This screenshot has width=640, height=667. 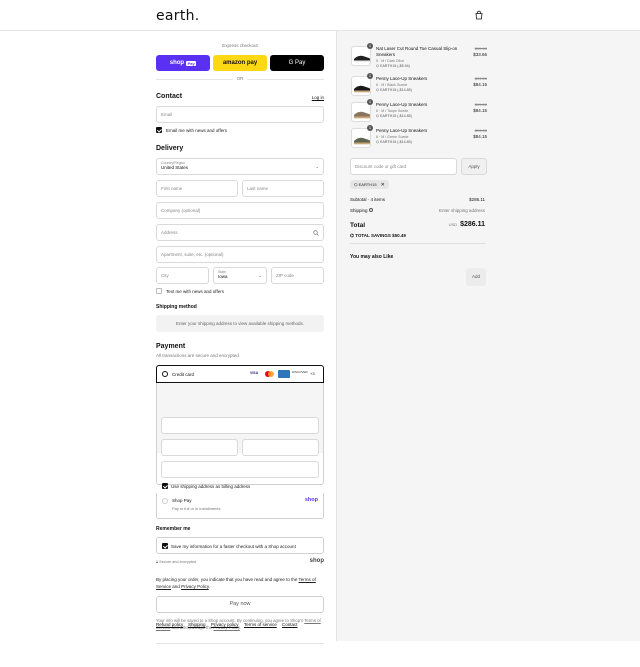 What do you see at coordinates (480, 78) in the screenshot?
I see `item-original-price: $99.00` at bounding box center [480, 78].